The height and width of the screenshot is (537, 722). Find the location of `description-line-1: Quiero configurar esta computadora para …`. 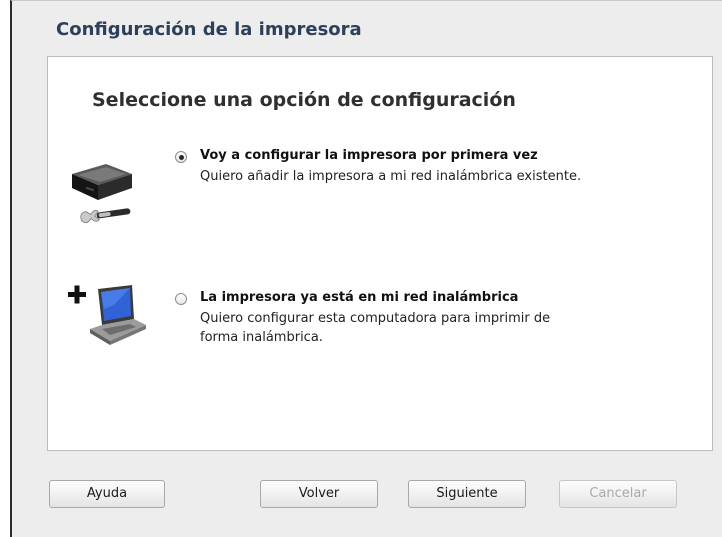

description-line-1: Quiero configurar esta computadora para … is located at coordinates (375, 318).